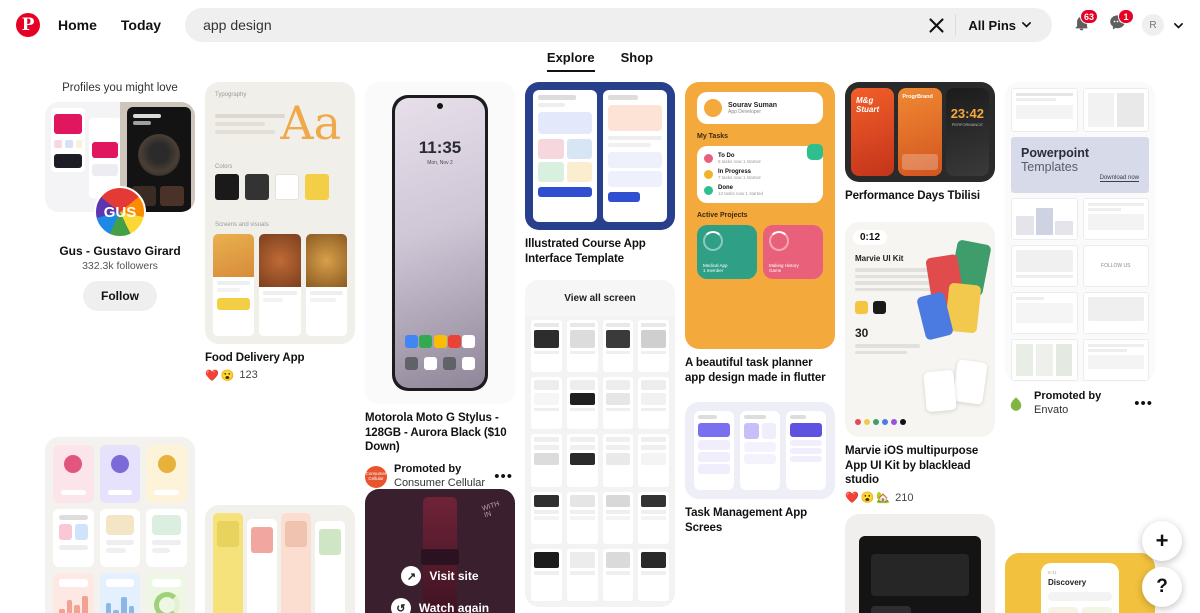  Describe the element at coordinates (454, 576) in the screenshot. I see `visit-site-label: Visit site` at that location.